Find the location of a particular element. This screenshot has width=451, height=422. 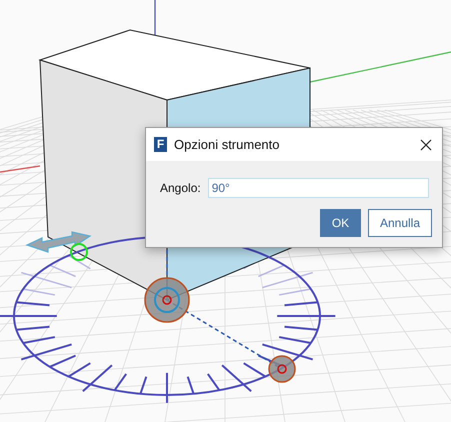

app-logo: F is located at coordinates (160, 144).